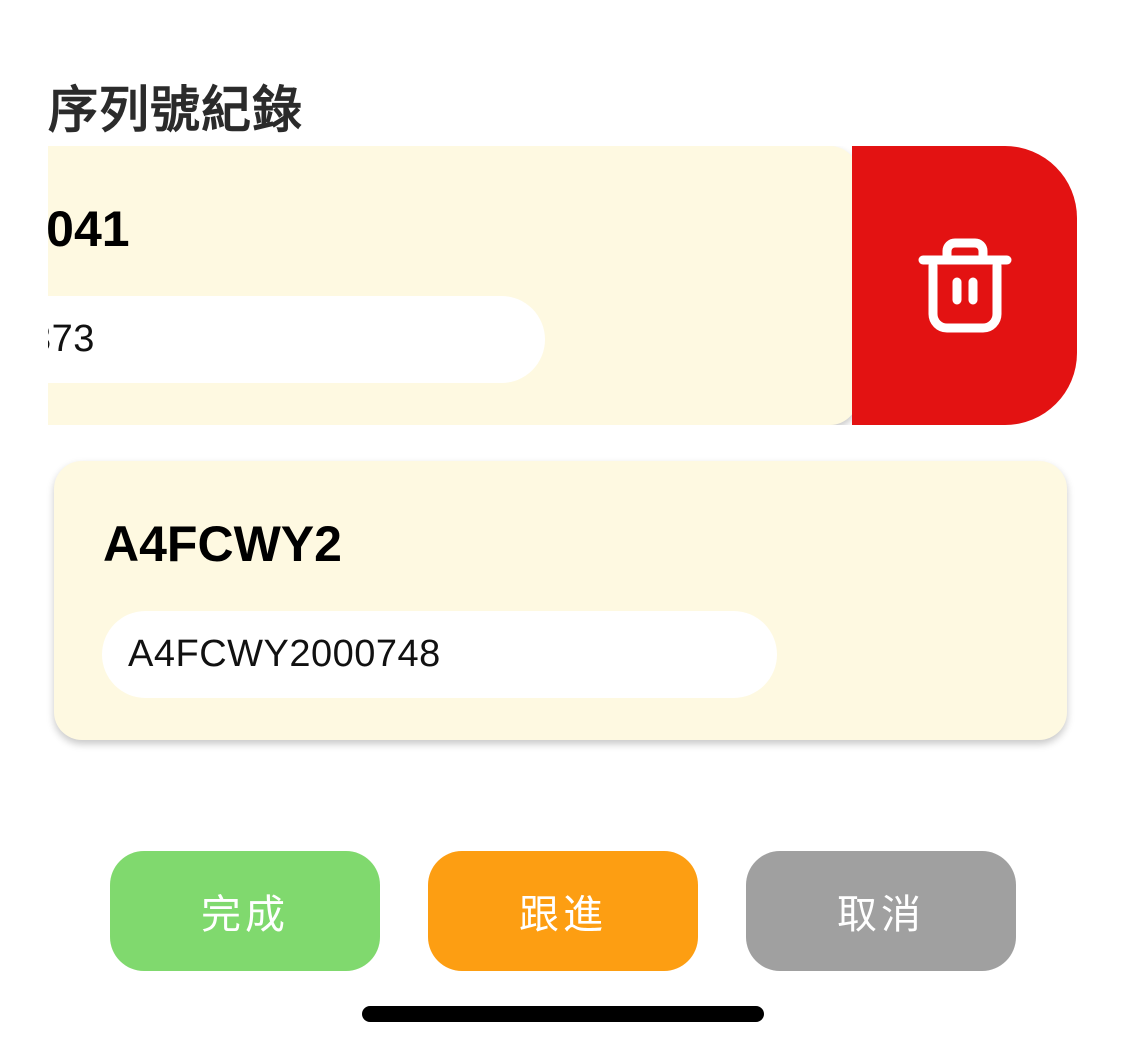 This screenshot has height=1046, width=1125. Describe the element at coordinates (563, 1014) in the screenshot. I see `home-indicator` at that location.